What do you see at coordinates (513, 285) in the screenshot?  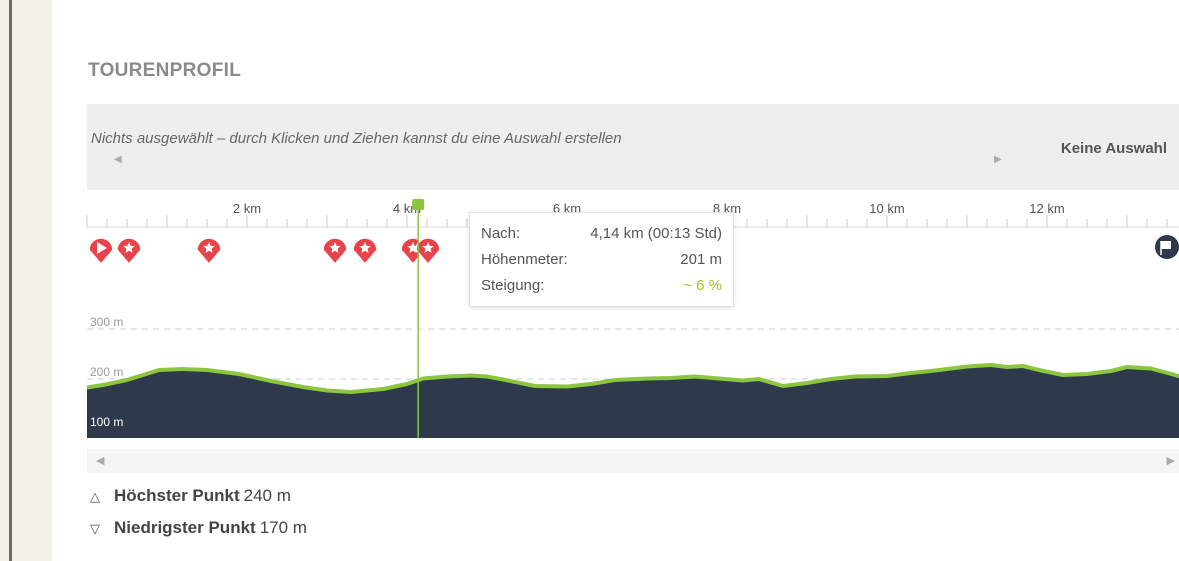 I see `tooltip-grade-label: Steigung:` at bounding box center [513, 285].